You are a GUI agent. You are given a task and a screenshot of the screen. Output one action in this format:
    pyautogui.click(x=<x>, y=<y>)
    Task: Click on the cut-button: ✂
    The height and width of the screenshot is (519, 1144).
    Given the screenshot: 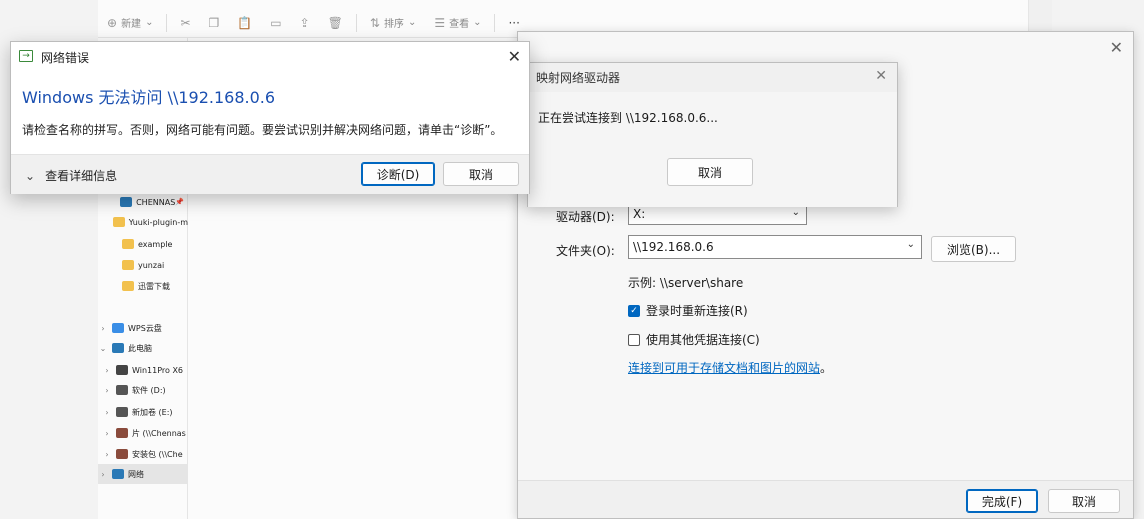 What is the action you would take?
    pyautogui.click(x=185, y=23)
    